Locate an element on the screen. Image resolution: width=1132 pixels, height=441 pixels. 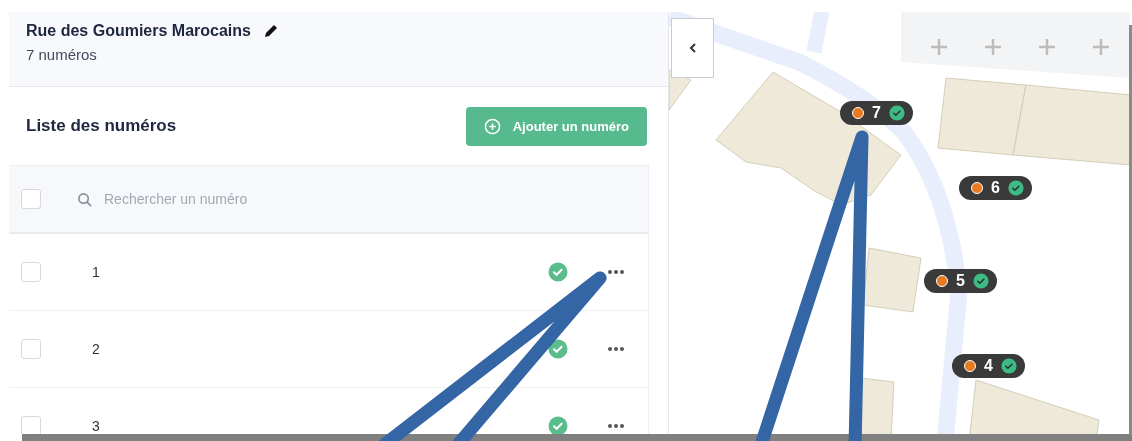
search-field: Rechercher un numéro is located at coordinates (234, 199).